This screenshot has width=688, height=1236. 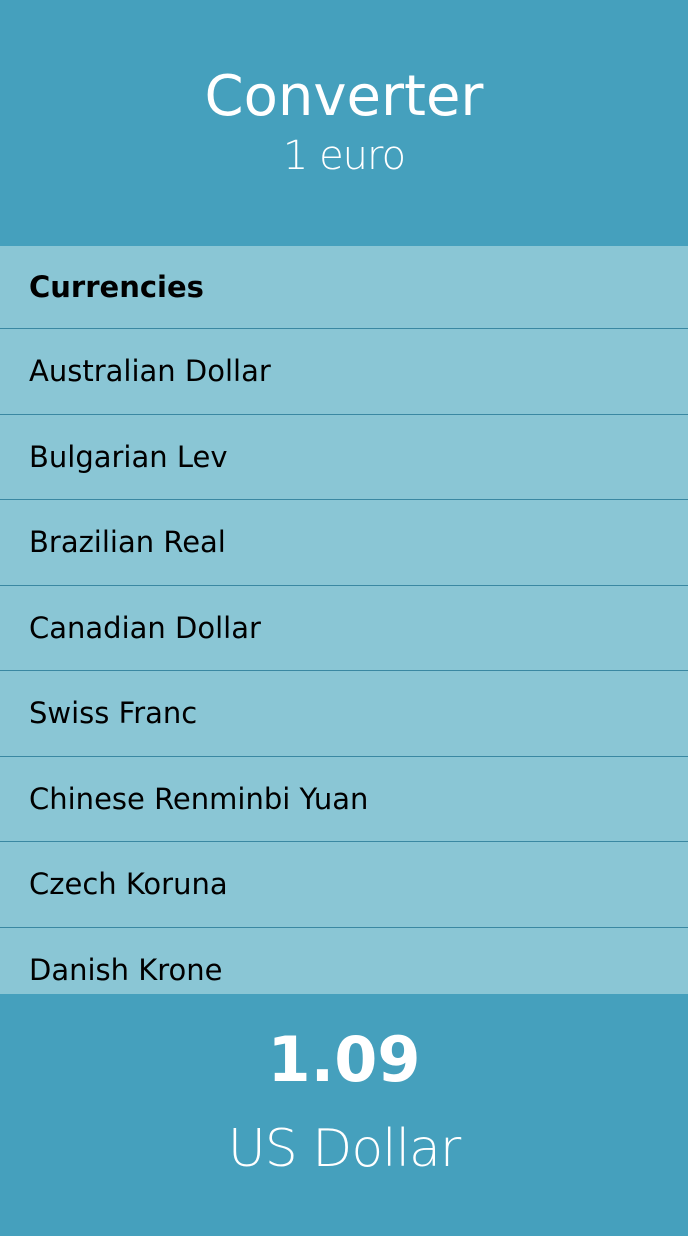 I want to click on currency-item-canadian-dollar: Canadian Dollar, so click(x=344, y=628).